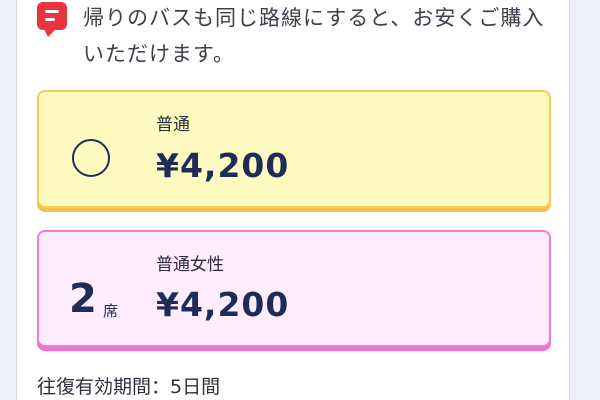 The width and height of the screenshot is (600, 400). I want to click on round-trip-notice: 帰りのバスも同じ路線にすると、お安くご購入いただけます。, so click(314, 36).